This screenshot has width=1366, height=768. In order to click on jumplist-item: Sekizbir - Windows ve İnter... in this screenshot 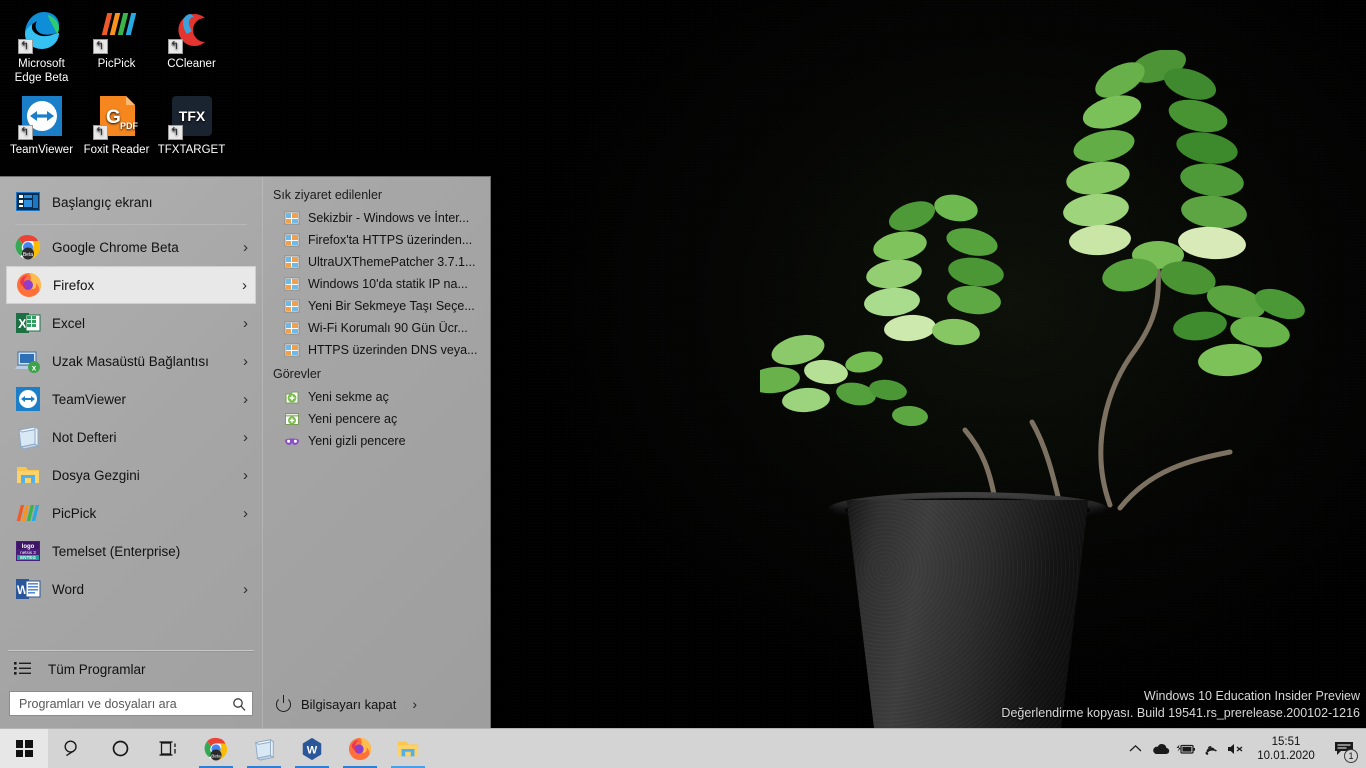, I will do `click(376, 218)`.